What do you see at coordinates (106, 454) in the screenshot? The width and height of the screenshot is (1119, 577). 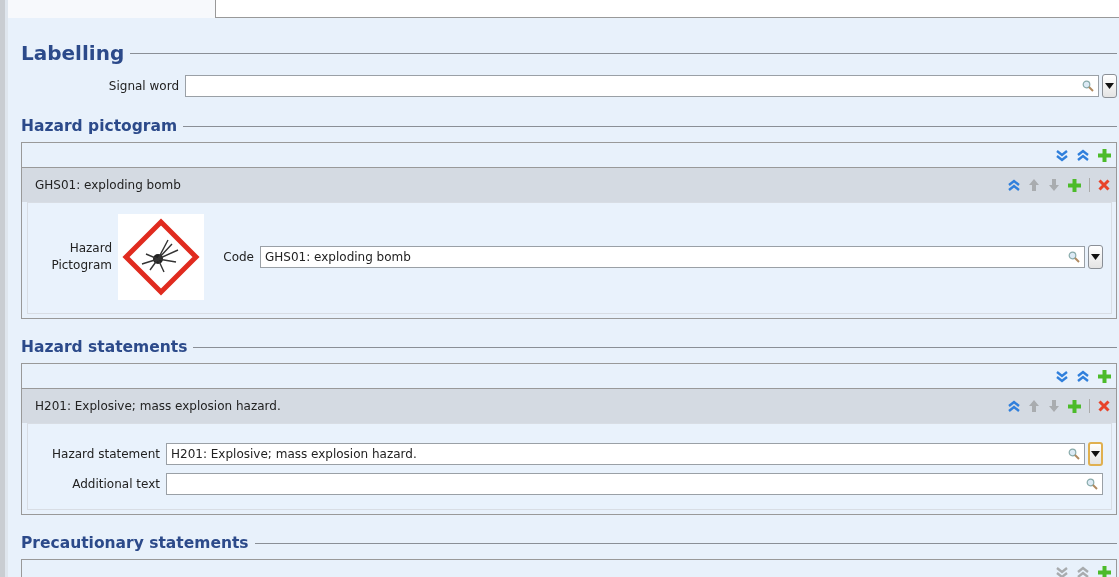 I see `field-label: Hazard statement` at bounding box center [106, 454].